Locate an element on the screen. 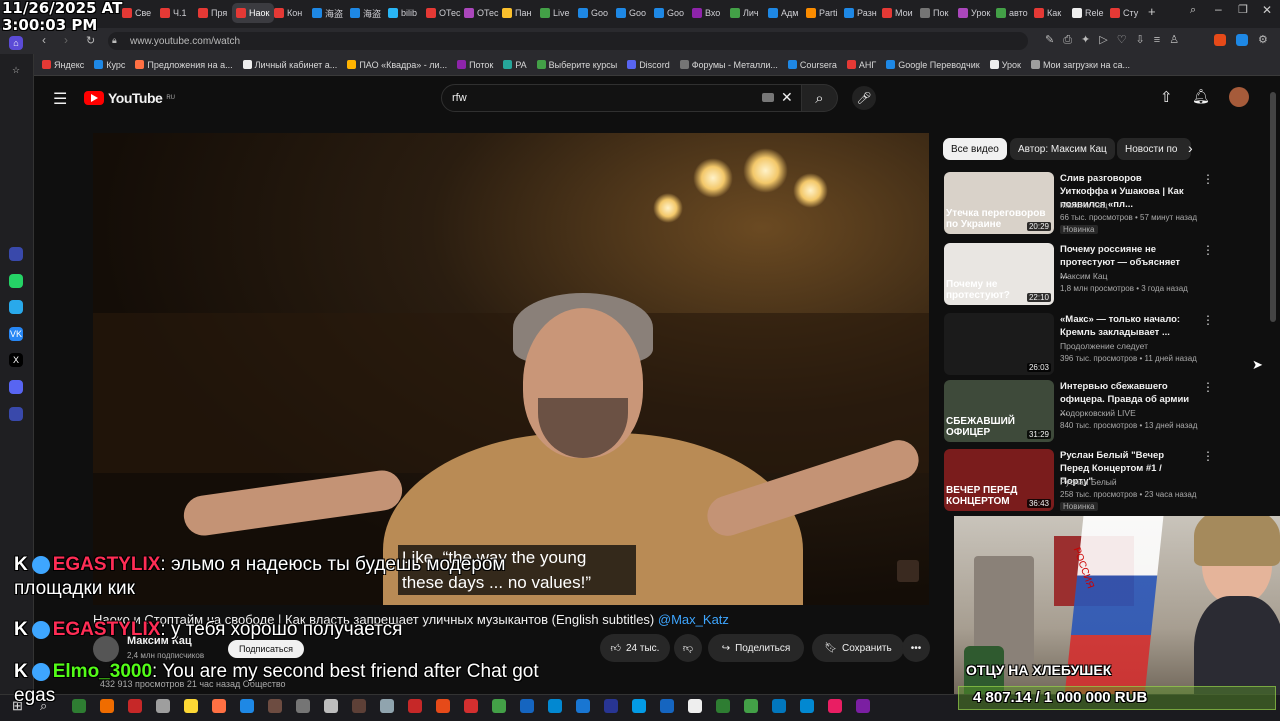 This screenshot has height=721, width=1280. bookmark-item: Курс is located at coordinates (109, 65).